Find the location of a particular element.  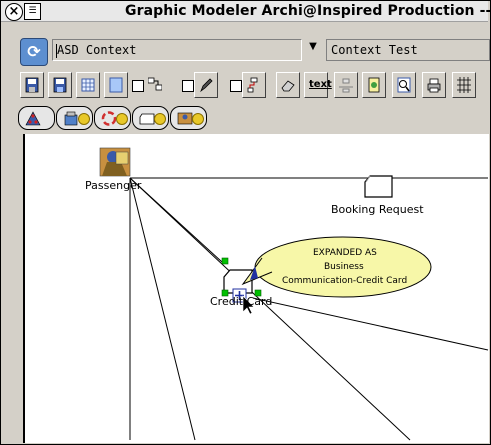

tooltip-line-3: Communication-Credit Card is located at coordinates (345, 281).